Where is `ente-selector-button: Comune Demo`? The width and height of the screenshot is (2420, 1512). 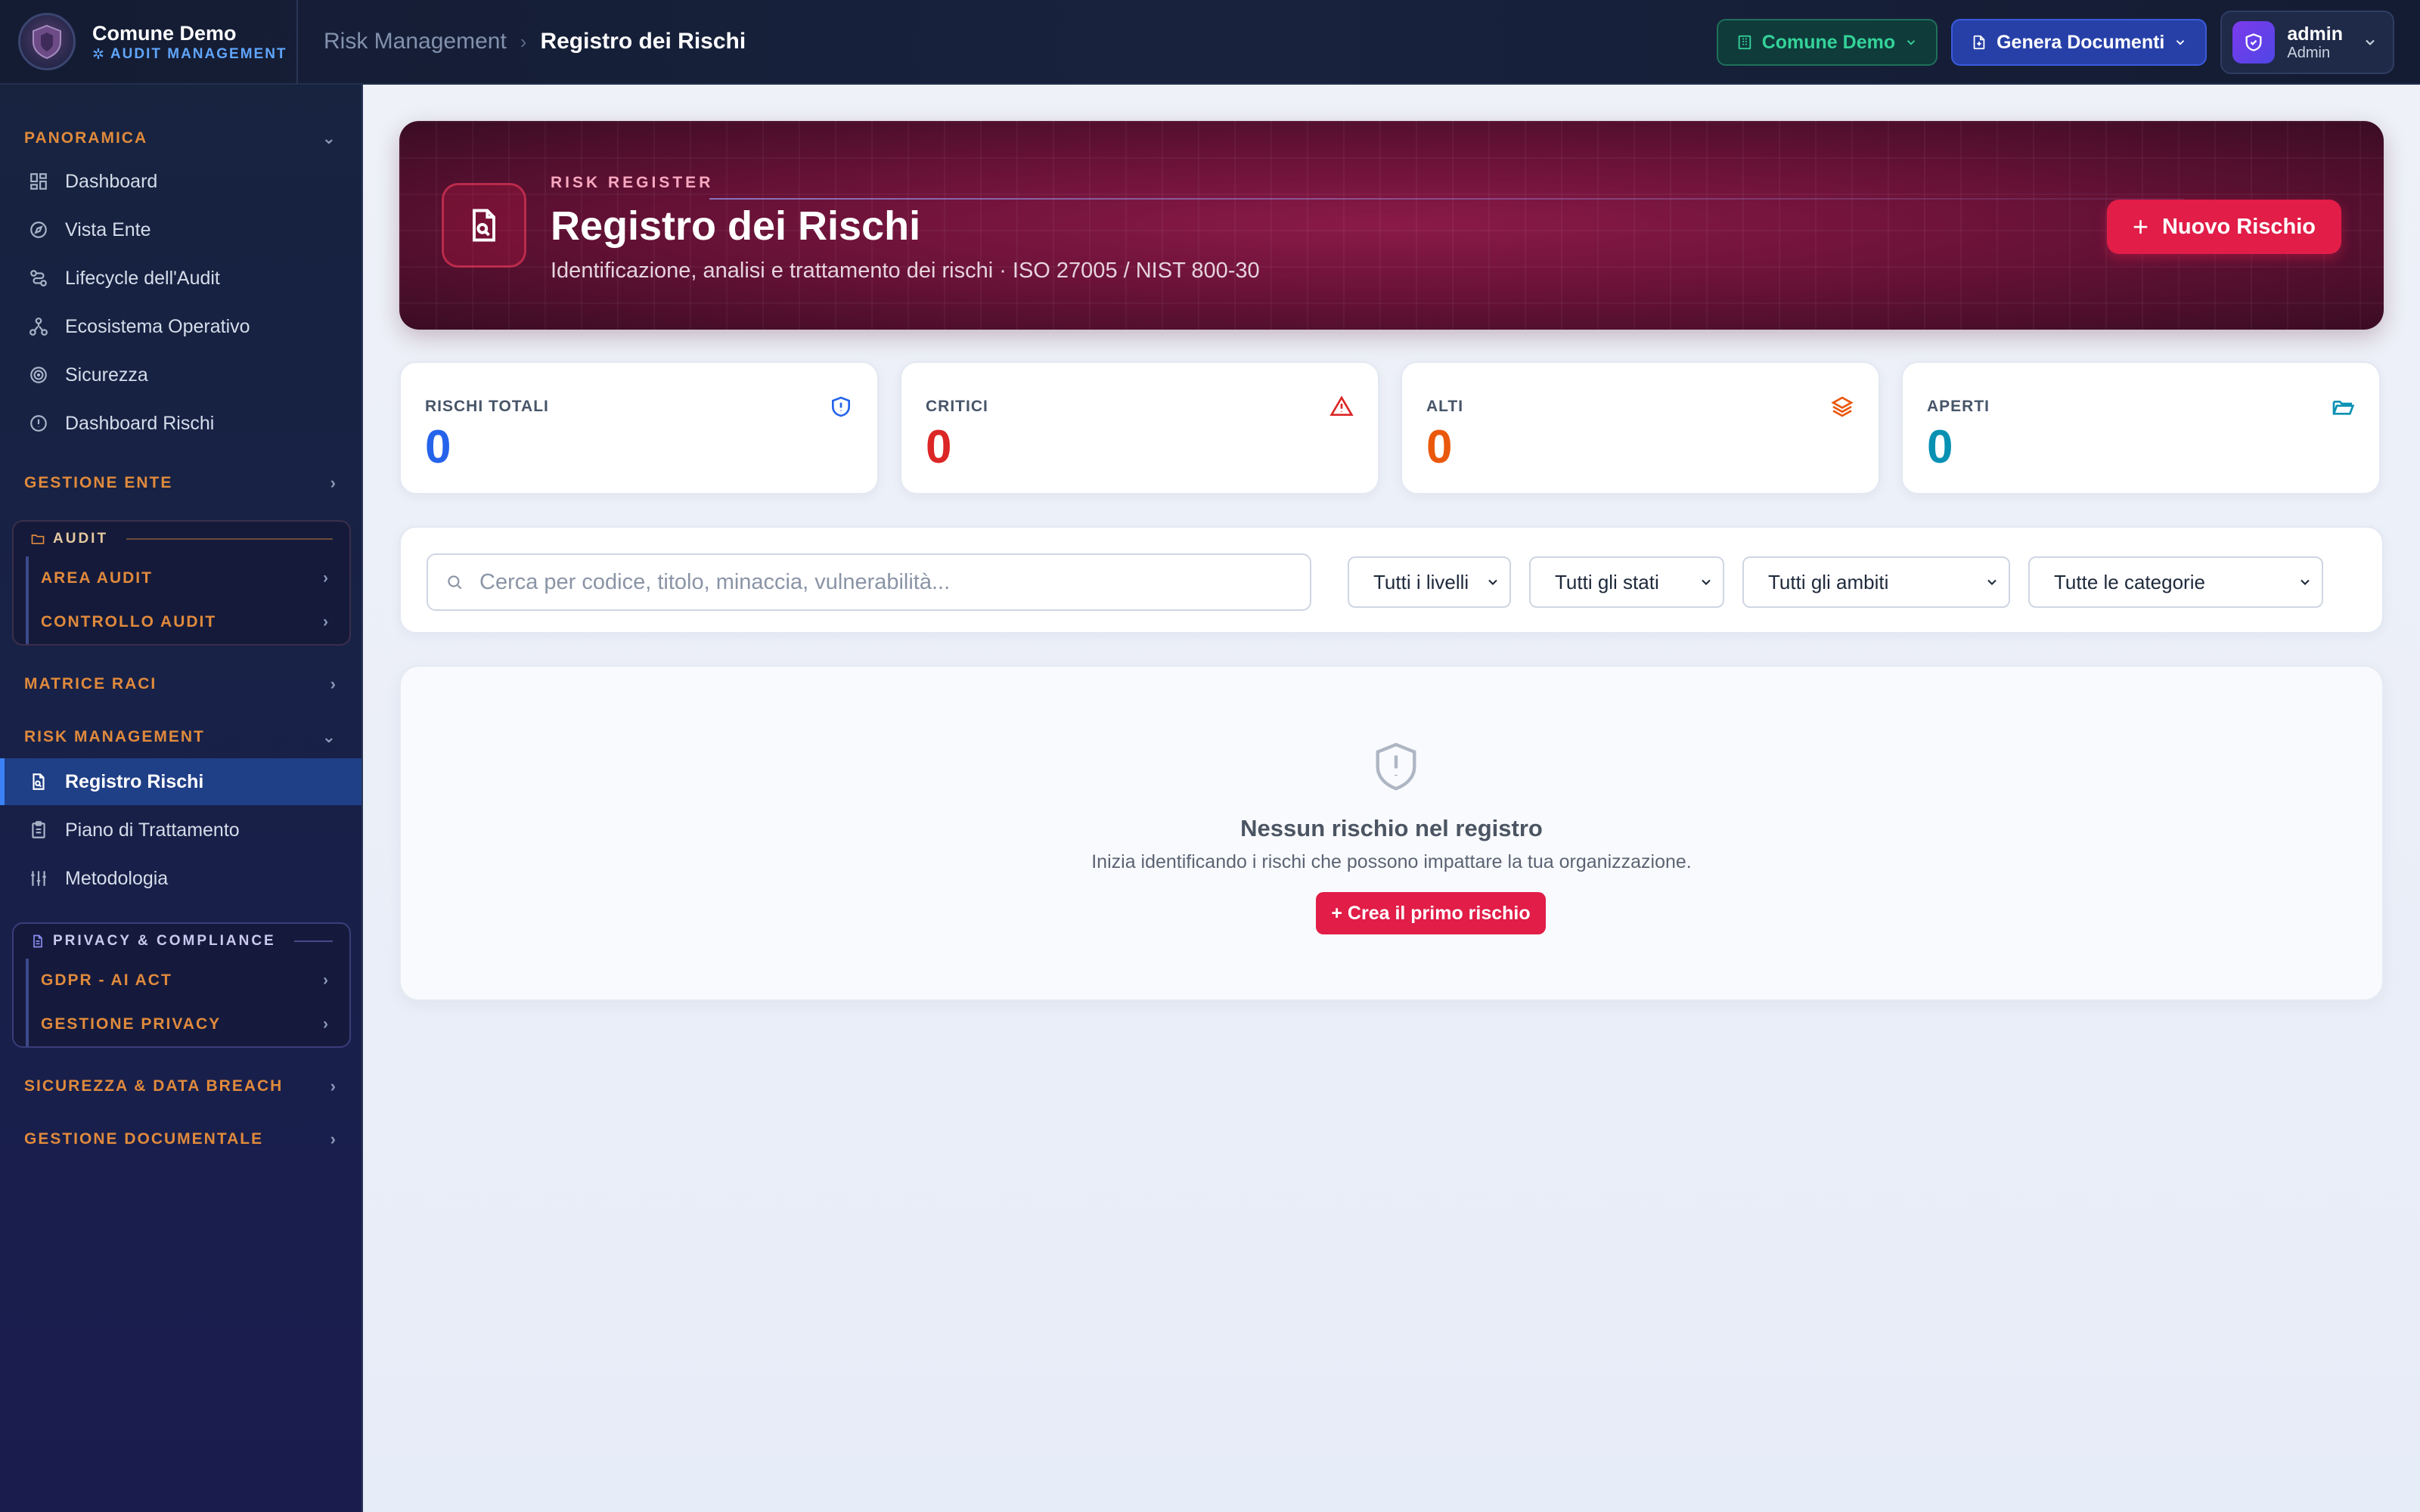 ente-selector-button: Comune Demo is located at coordinates (1827, 42).